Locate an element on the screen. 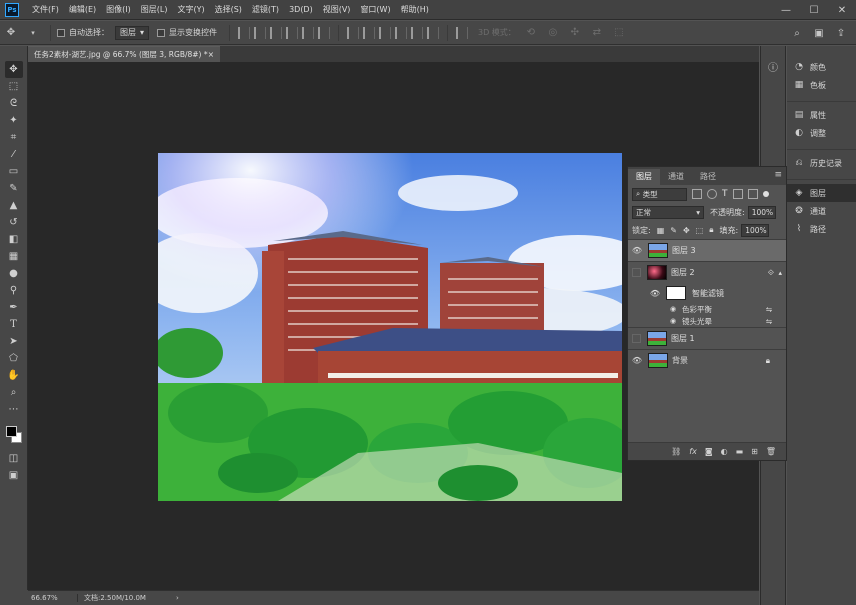  document-tab: 任务2素材-湖艺.jpg @ 66.7% (图层 3, RGB/8#) * × is located at coordinates (124, 54).